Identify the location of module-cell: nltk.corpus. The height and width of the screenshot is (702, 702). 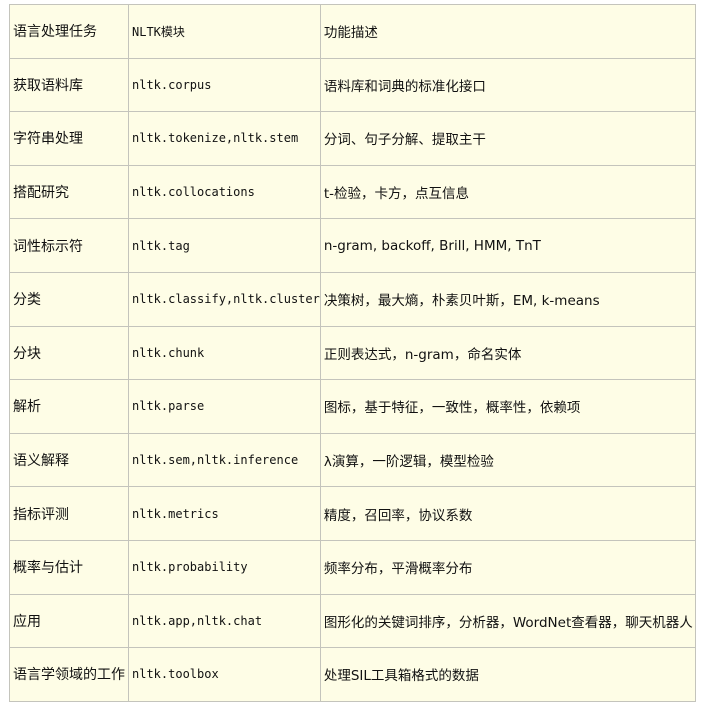
(224, 85).